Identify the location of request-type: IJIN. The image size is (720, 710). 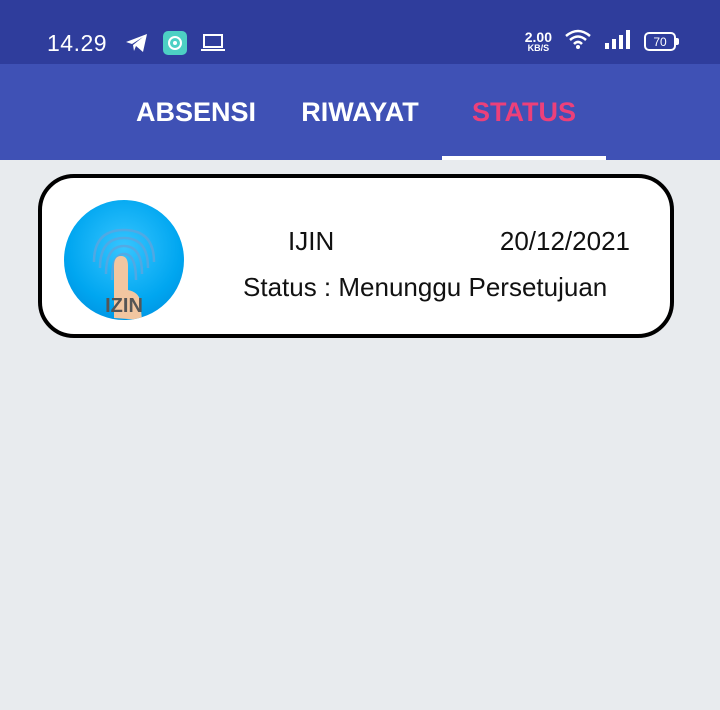
(311, 241).